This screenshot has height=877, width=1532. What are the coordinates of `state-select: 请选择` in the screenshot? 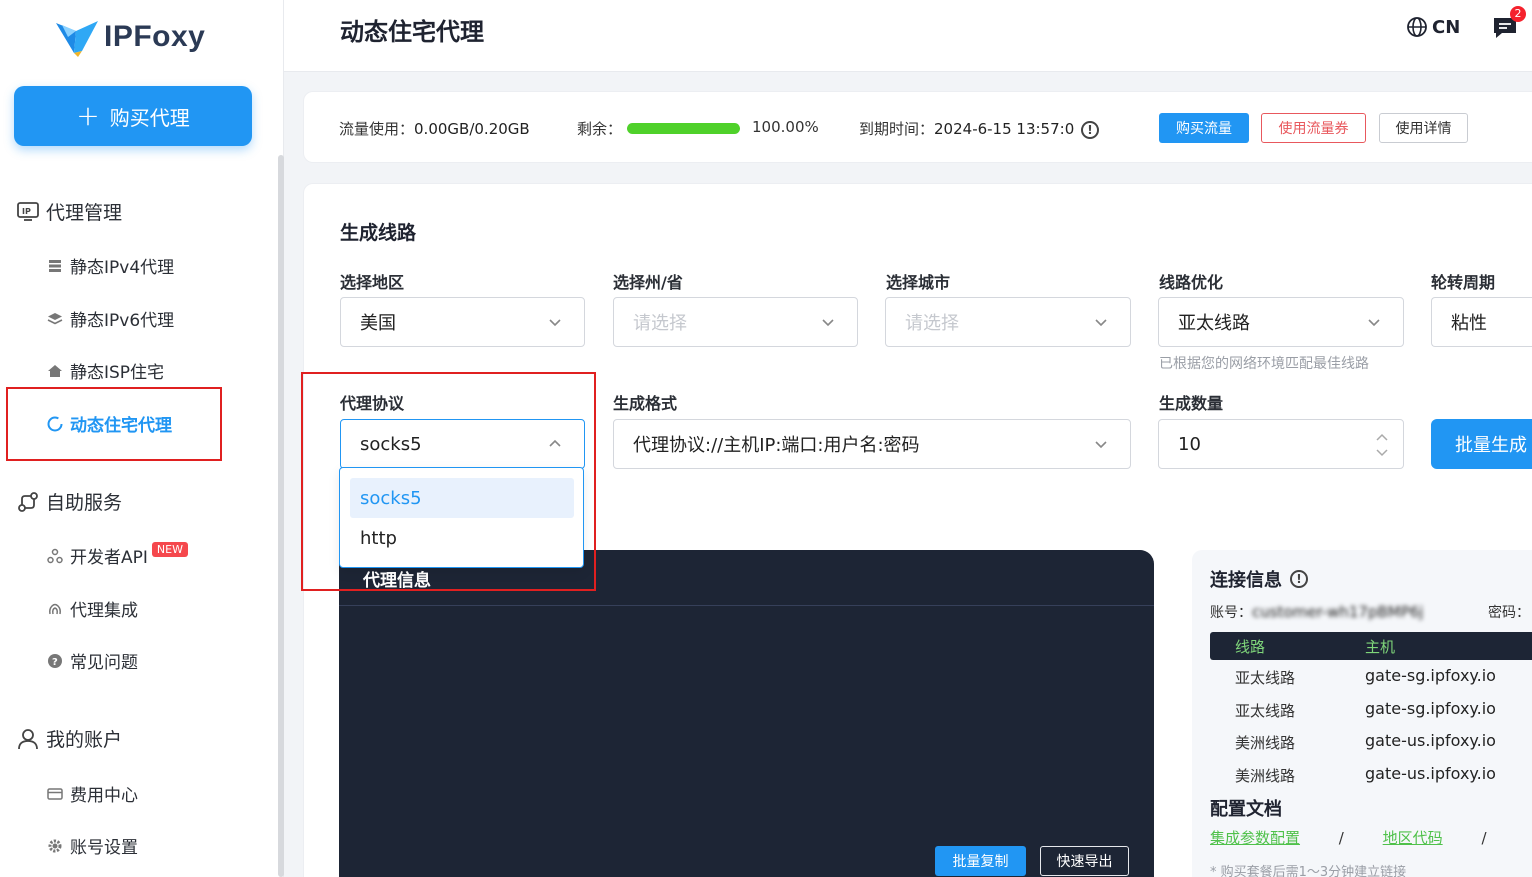 It's located at (735, 322).